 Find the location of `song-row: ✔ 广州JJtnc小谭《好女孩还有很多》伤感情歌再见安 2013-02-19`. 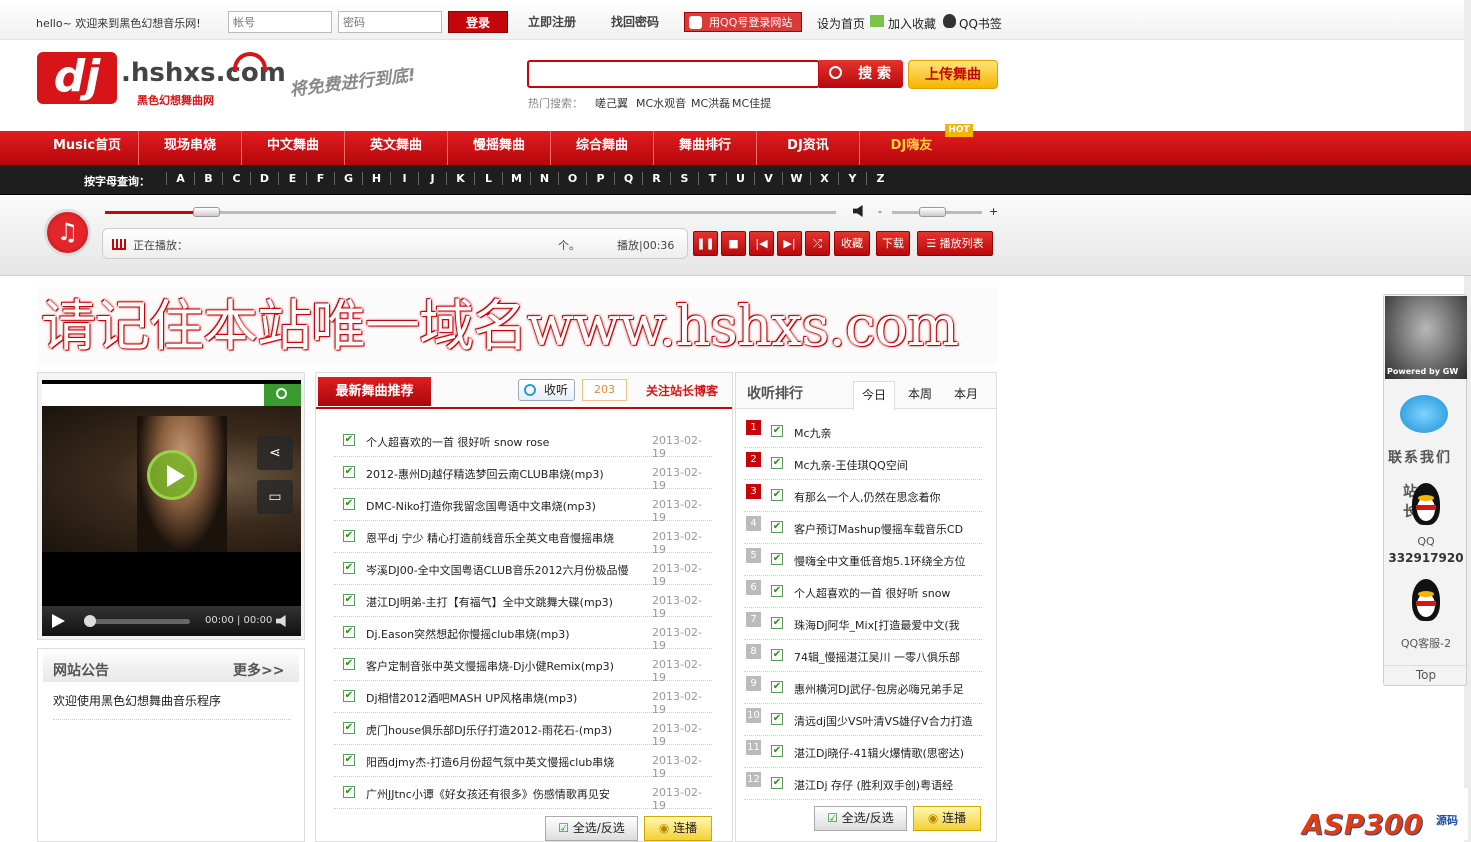

song-row: ✔ 广州JJtnc小谭《好女孩还有很多》伤感情歌再见安 2013-02-19 is located at coordinates (523, 794).